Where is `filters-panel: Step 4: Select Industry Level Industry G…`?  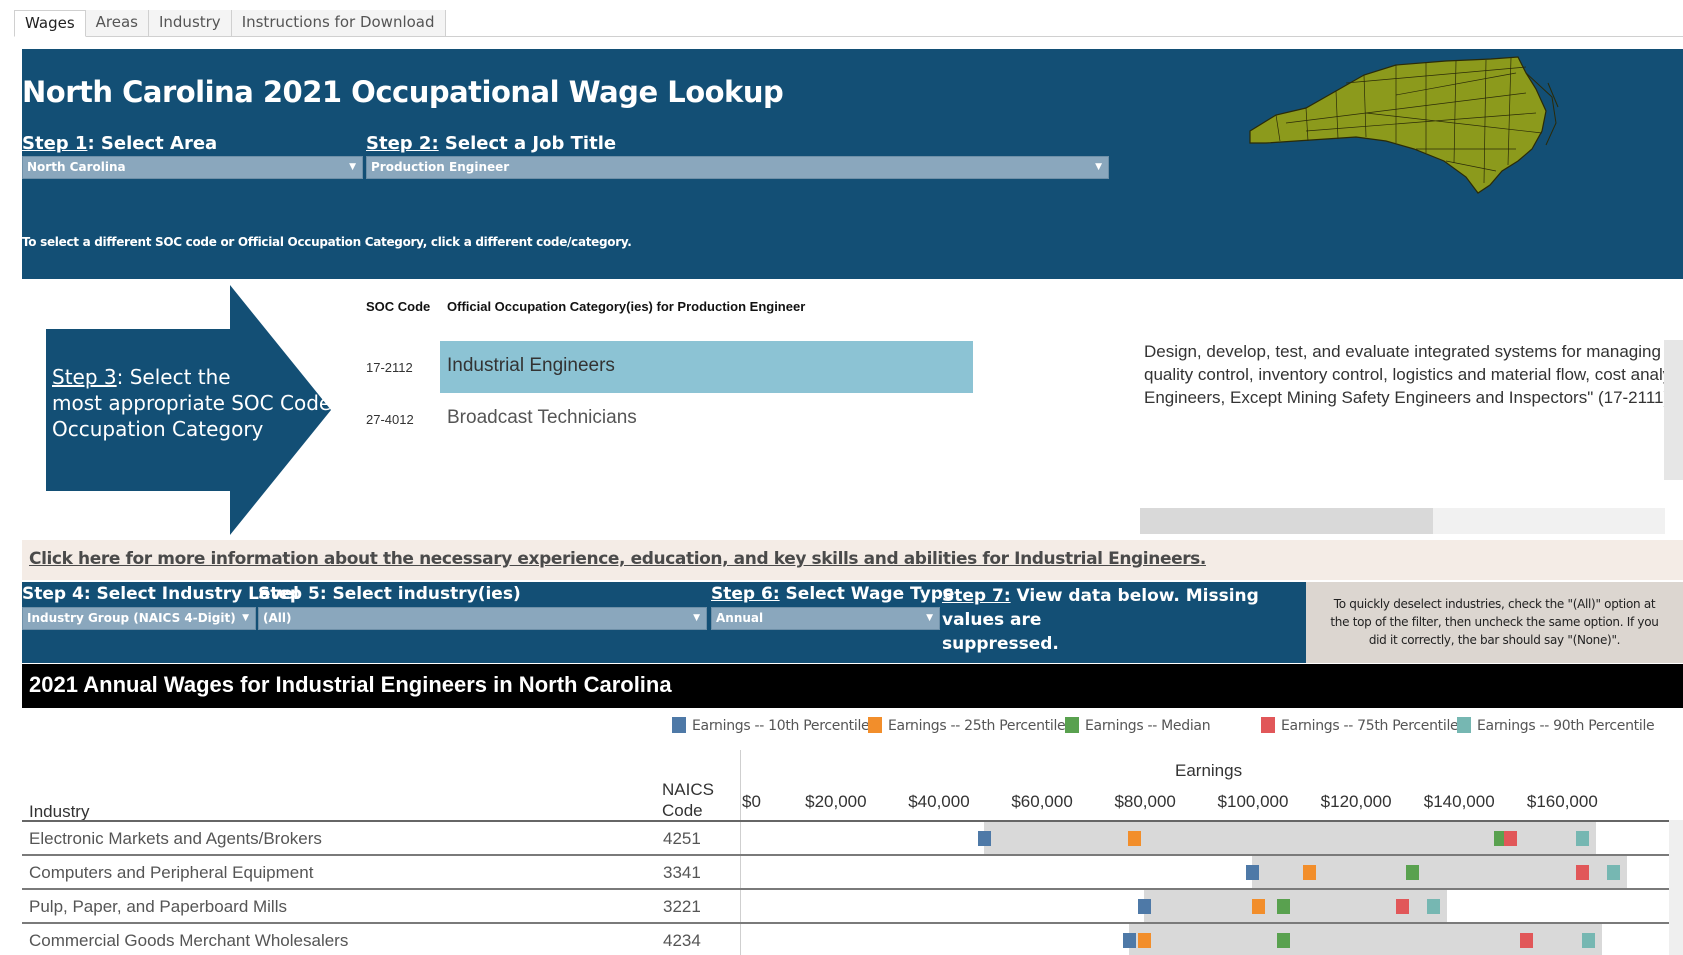
filters-panel: Step 4: Select Industry Level Industry G… is located at coordinates (664, 622).